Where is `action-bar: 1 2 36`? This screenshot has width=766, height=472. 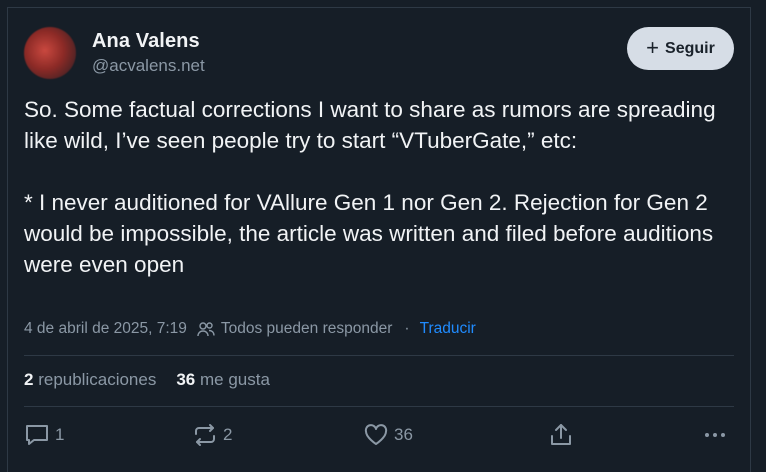
action-bar: 1 2 36 is located at coordinates (380, 438).